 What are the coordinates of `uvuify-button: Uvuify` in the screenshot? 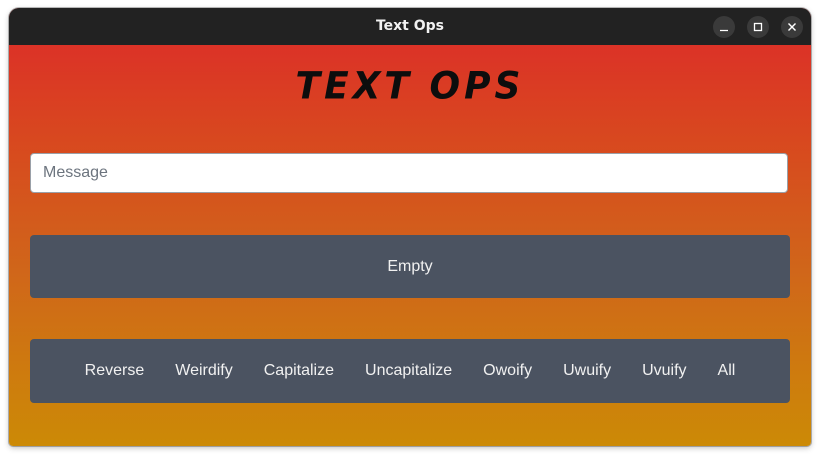 It's located at (664, 371).